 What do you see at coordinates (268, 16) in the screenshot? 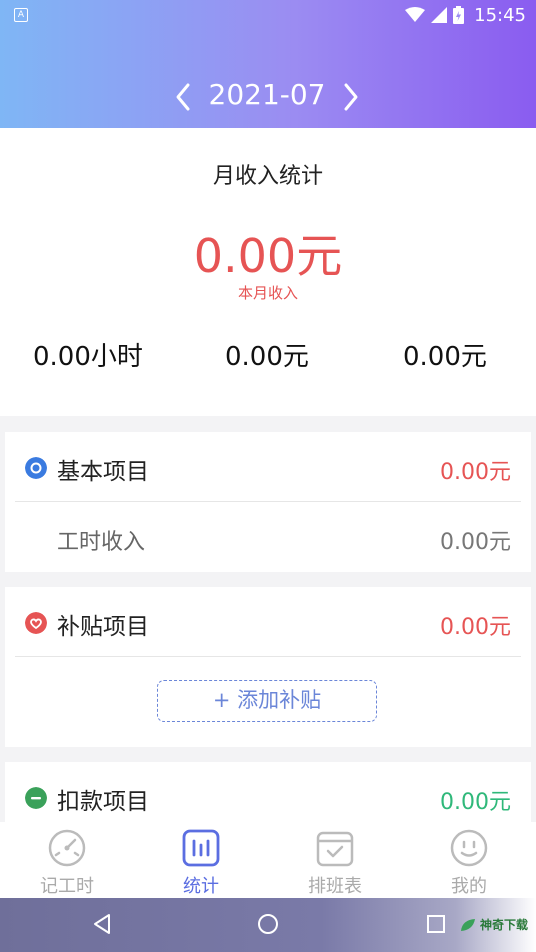
I see `status-bar: A 15:45` at bounding box center [268, 16].